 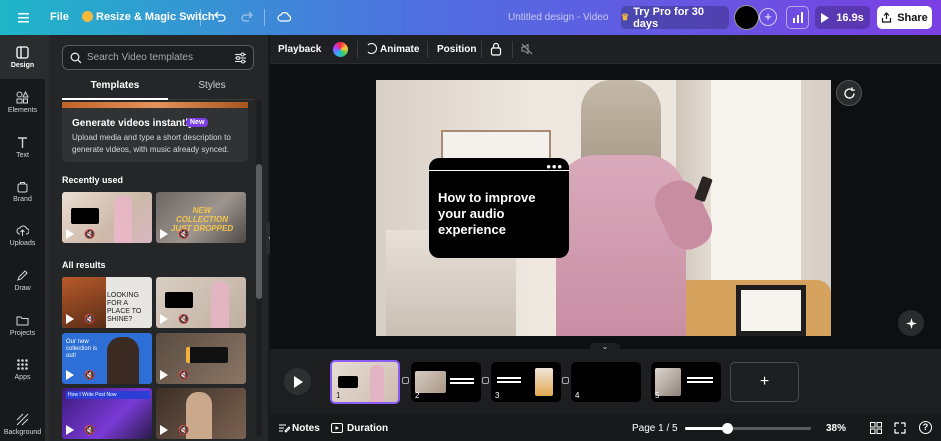 I want to click on volume-mute-icon, so click(x=527, y=49).